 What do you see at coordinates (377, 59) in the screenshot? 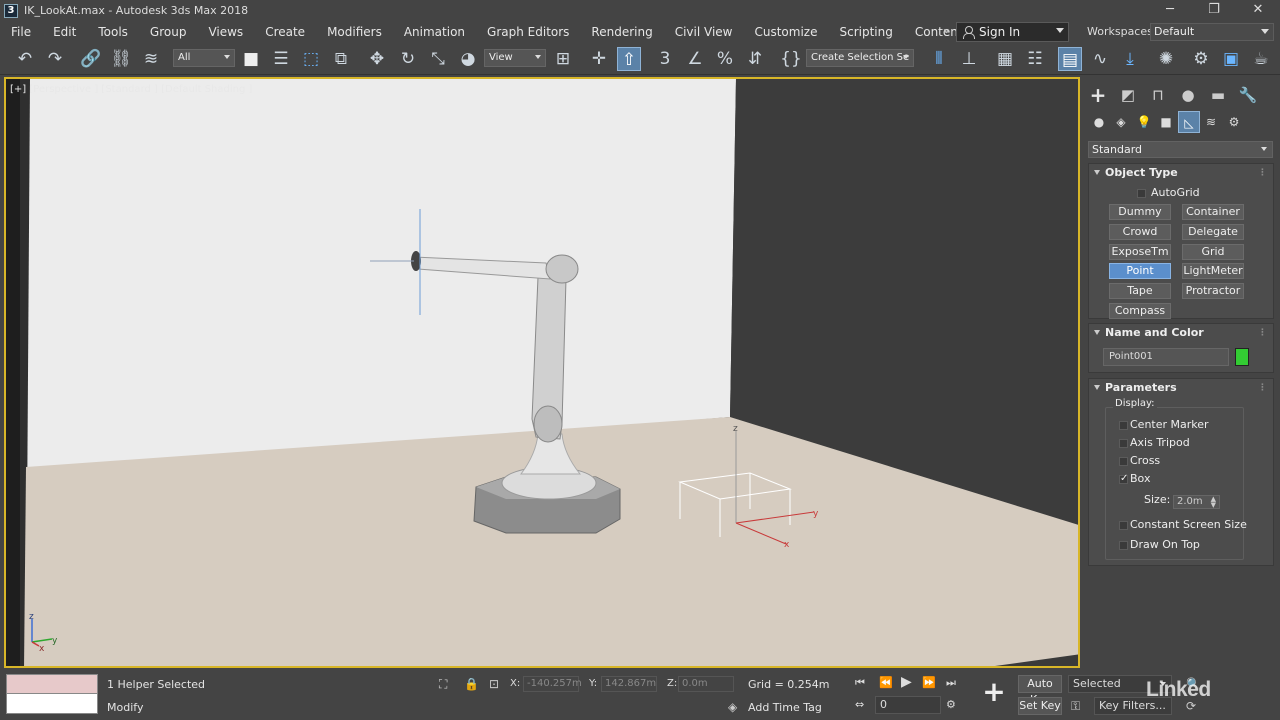
I see `select-move-icon: ✥` at bounding box center [377, 59].